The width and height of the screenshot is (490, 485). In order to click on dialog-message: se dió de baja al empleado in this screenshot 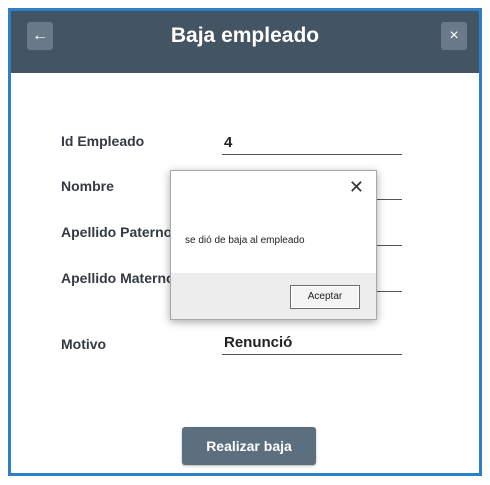, I will do `click(245, 240)`.